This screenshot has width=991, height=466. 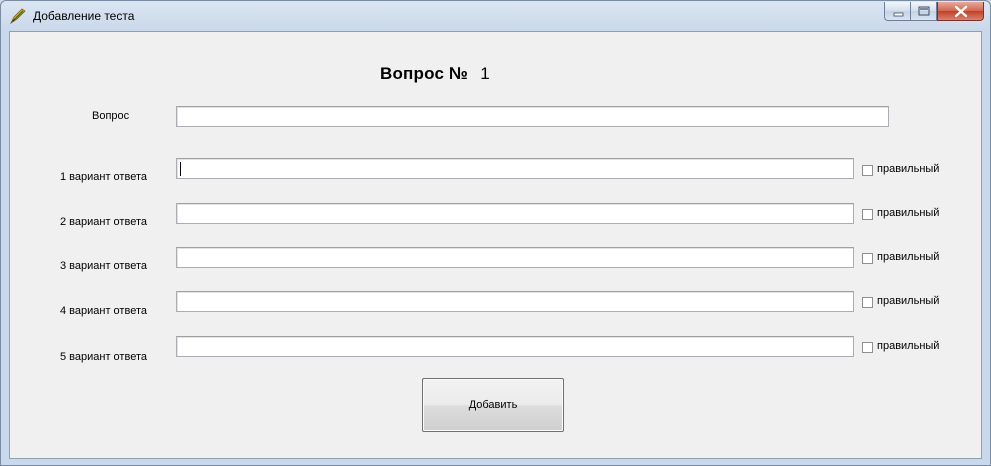 I want to click on answer-4-input, so click(x=515, y=301).